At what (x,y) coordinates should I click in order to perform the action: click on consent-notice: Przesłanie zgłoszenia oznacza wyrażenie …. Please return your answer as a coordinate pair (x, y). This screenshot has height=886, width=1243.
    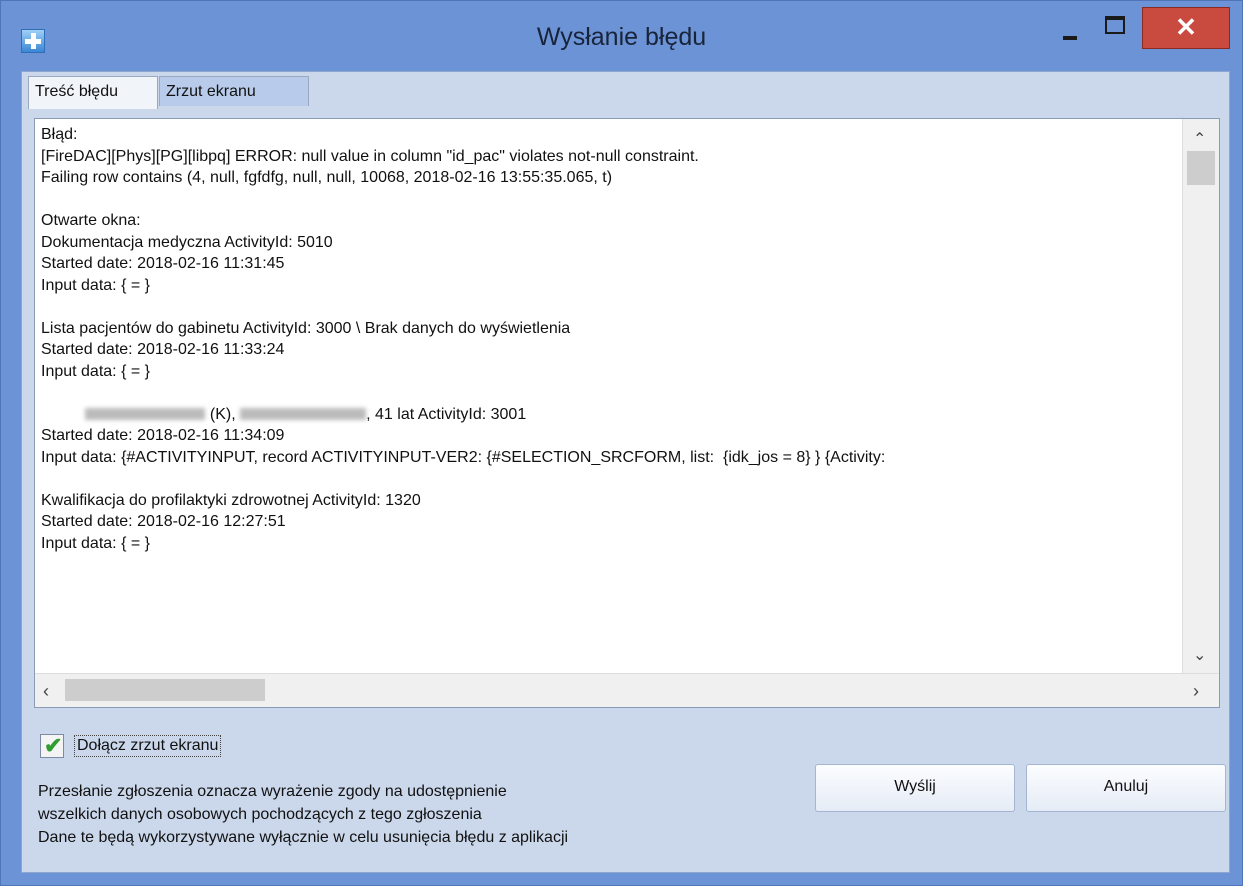
    Looking at the image, I should click on (303, 814).